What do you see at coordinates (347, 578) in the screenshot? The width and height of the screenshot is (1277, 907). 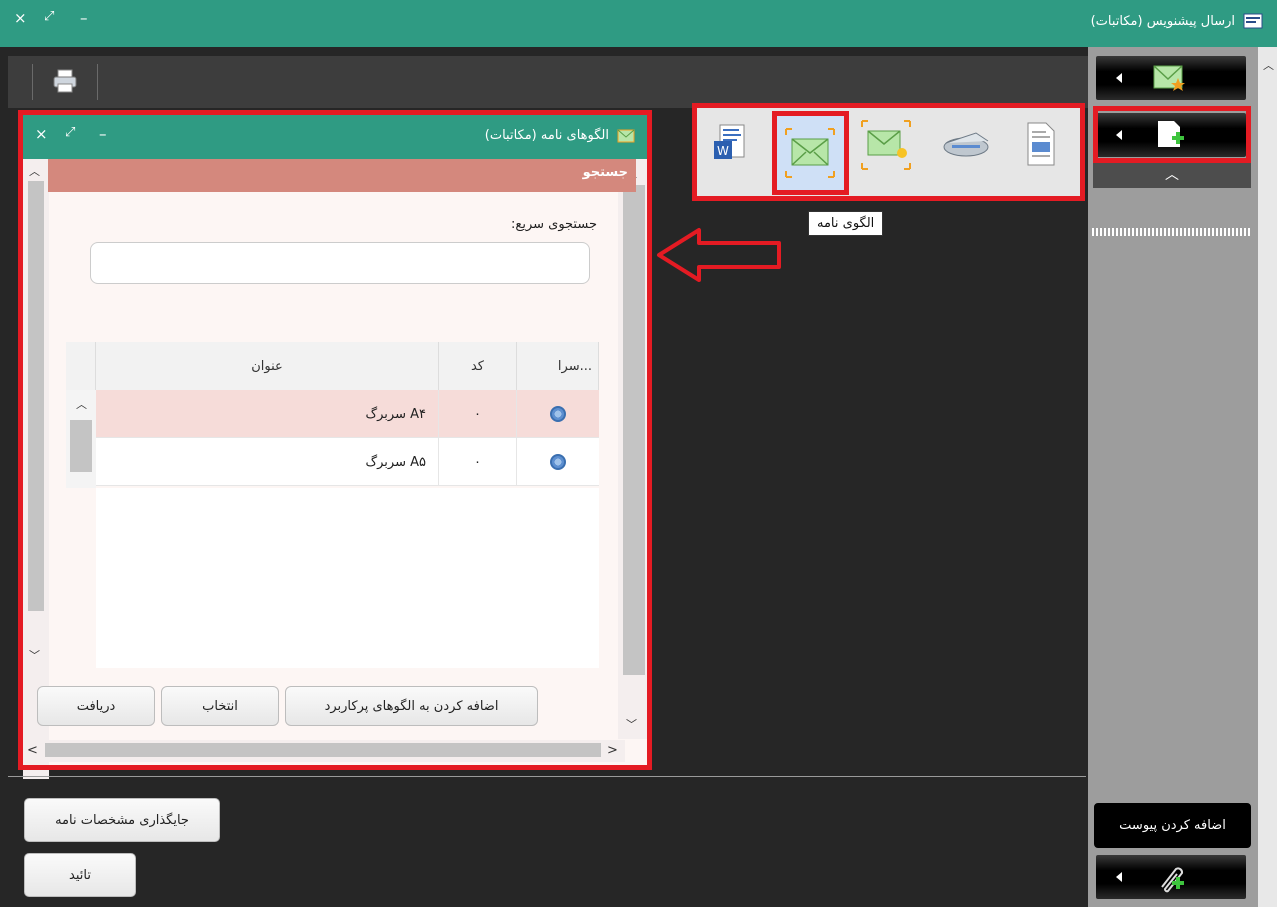 I see `table-empty-area` at bounding box center [347, 578].